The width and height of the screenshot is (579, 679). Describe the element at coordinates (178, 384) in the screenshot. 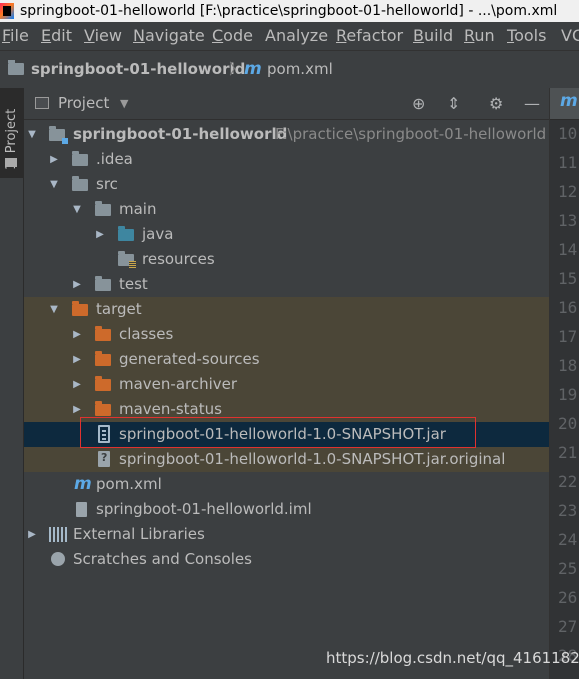

I see `tree-item-label: maven-archiver` at that location.